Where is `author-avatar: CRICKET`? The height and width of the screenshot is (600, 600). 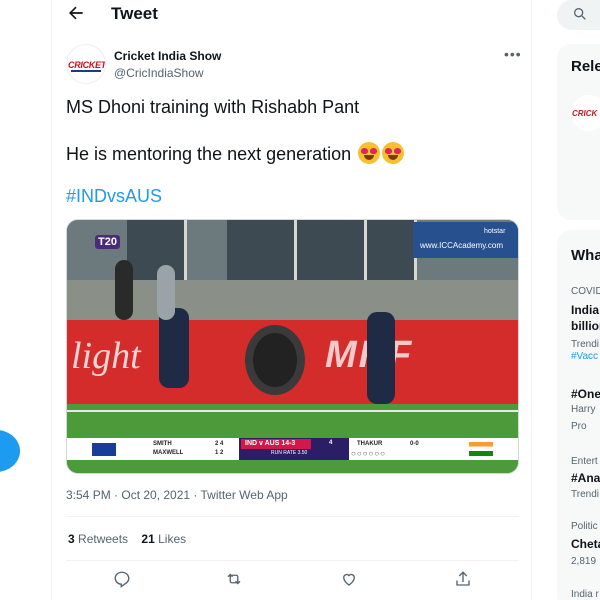
author-avatar: CRICKET is located at coordinates (86, 64).